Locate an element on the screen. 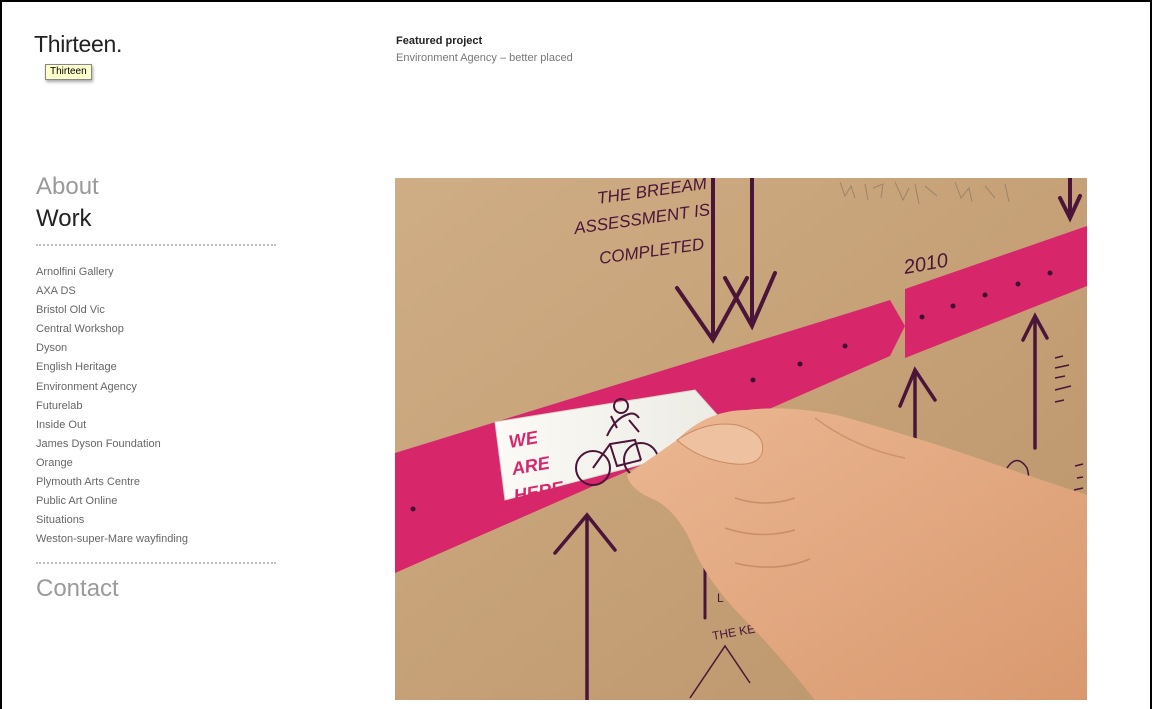 The image size is (1154, 709). nav-about-link: About is located at coordinates (67, 187).